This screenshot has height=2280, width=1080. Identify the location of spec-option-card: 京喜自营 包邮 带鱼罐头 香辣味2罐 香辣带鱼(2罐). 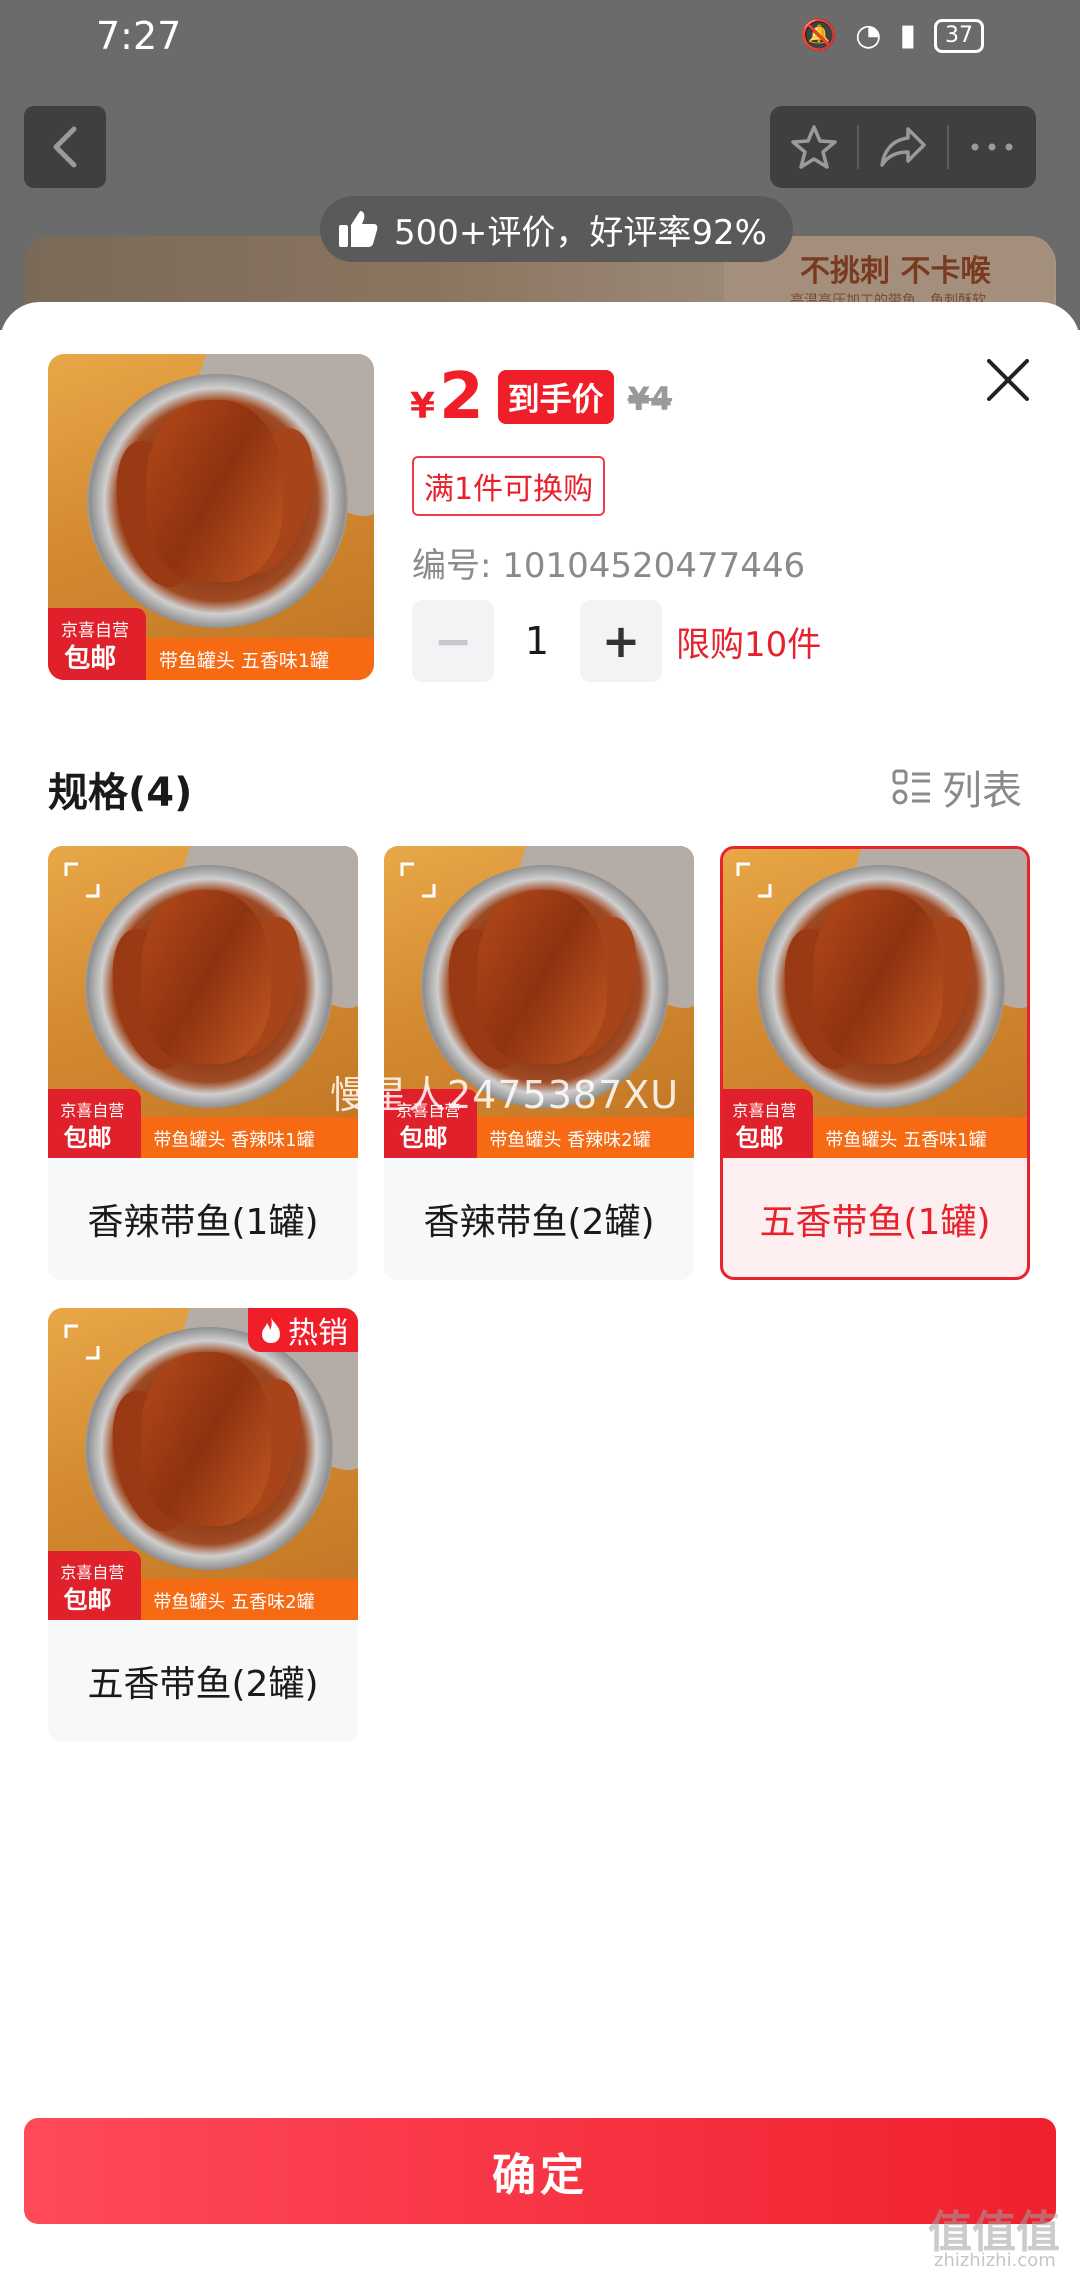
(539, 1063).